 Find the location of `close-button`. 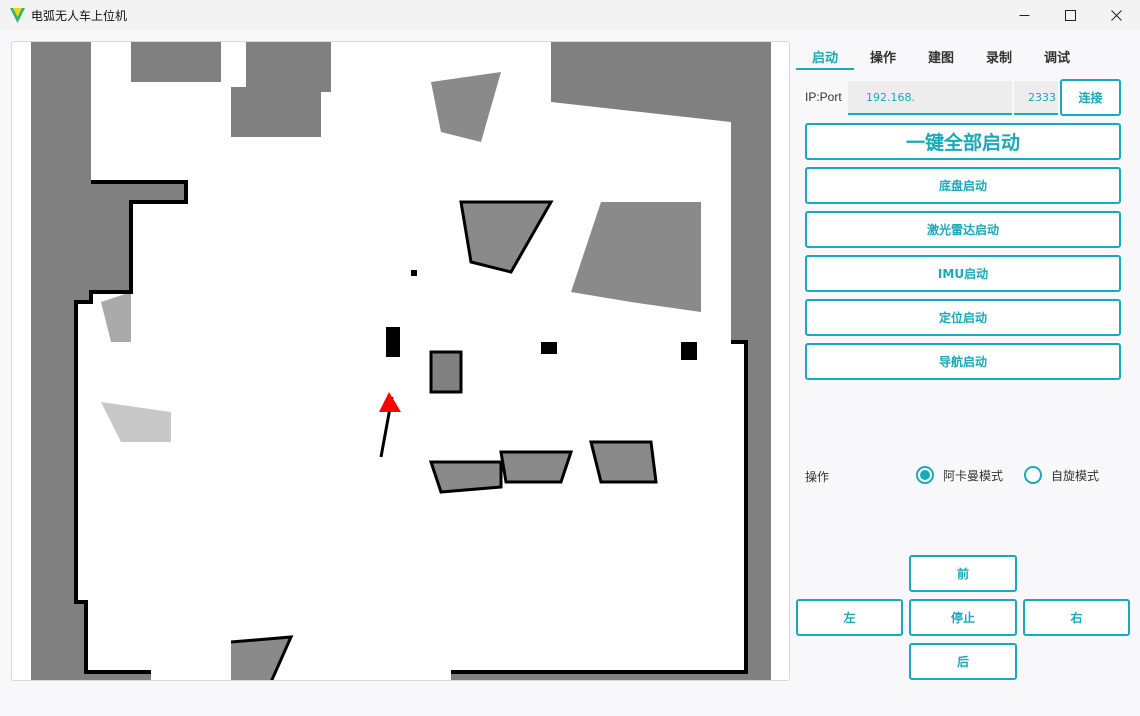

close-button is located at coordinates (1116, 15).